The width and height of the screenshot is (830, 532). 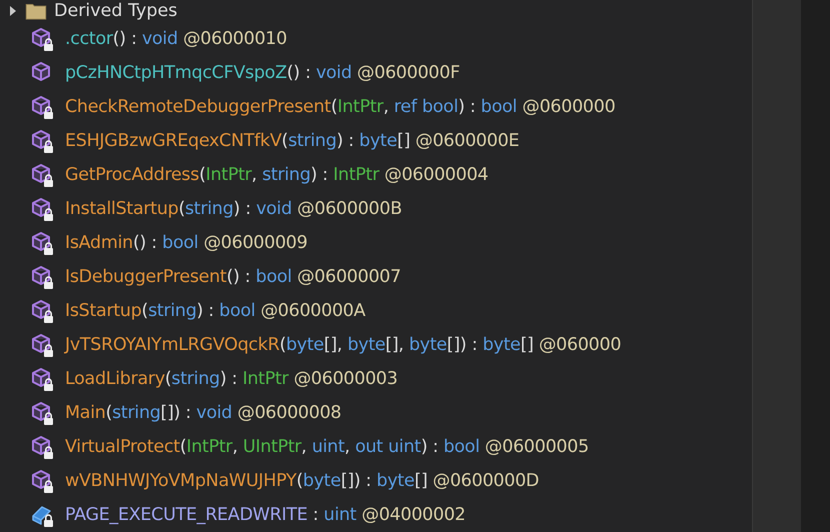 I want to click on member-signature: LoadLibrary(string) : IntPtr @06000003, so click(x=231, y=379).